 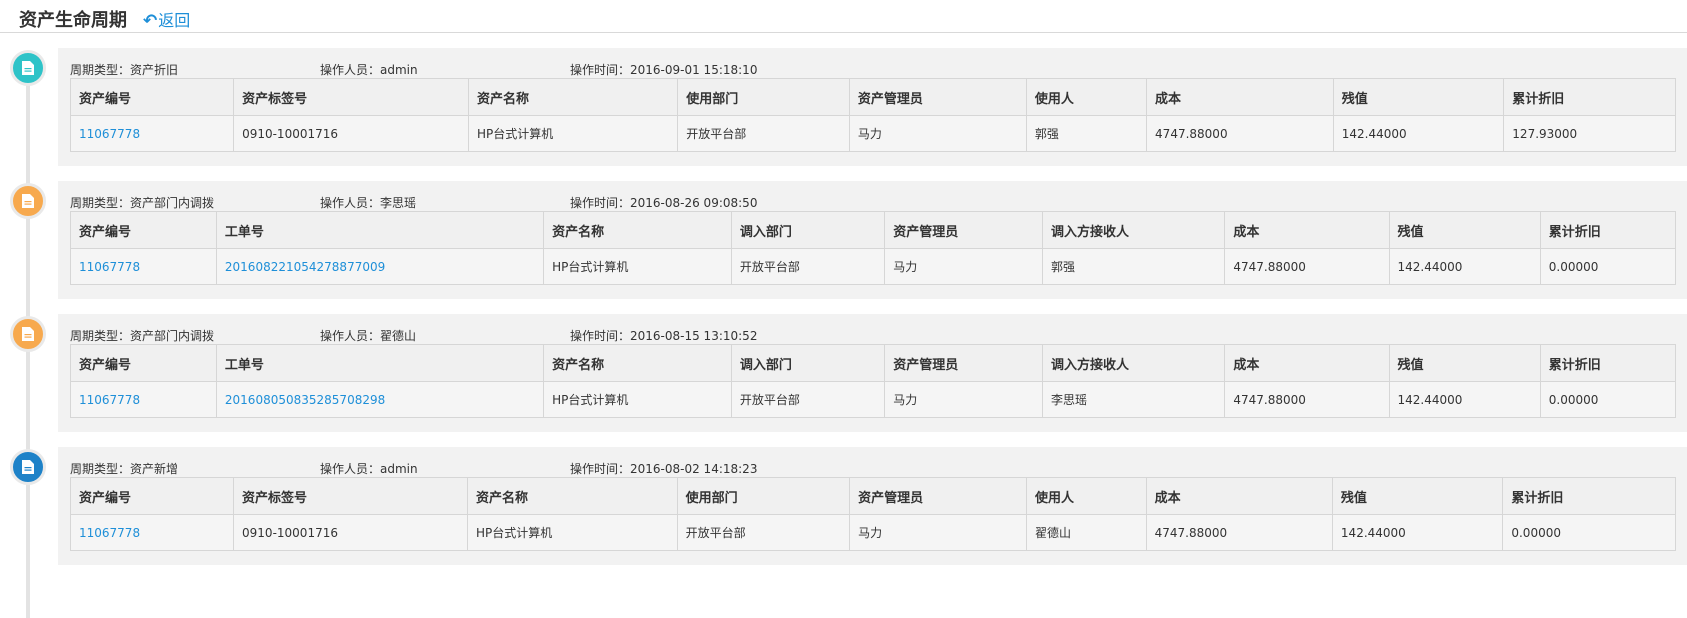 What do you see at coordinates (174, 20) in the screenshot?
I see `back-label: 返回` at bounding box center [174, 20].